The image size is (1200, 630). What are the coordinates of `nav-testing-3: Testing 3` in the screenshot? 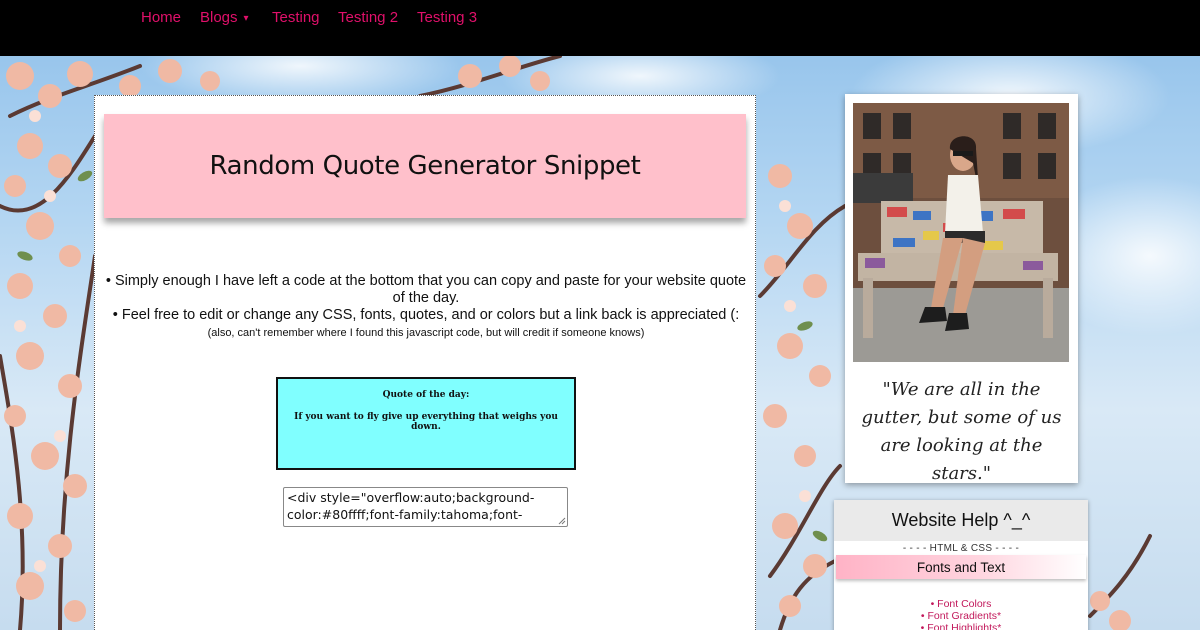 It's located at (447, 17).